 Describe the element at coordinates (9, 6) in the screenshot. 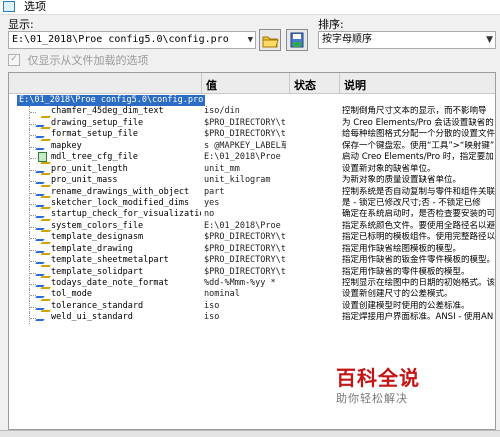

I see `app-icon` at that location.